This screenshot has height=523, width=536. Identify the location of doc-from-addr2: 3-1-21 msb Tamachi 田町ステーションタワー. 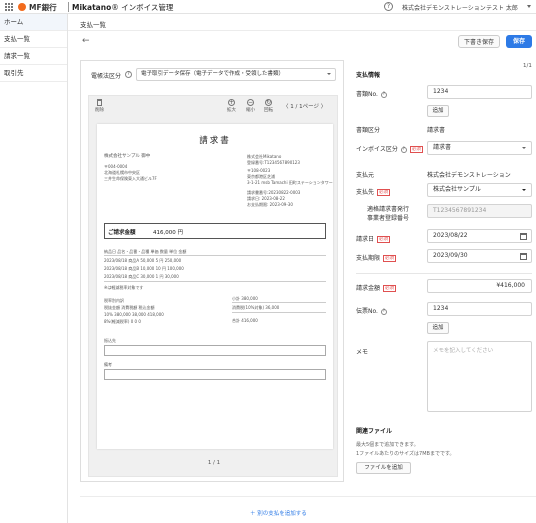
(290, 182).